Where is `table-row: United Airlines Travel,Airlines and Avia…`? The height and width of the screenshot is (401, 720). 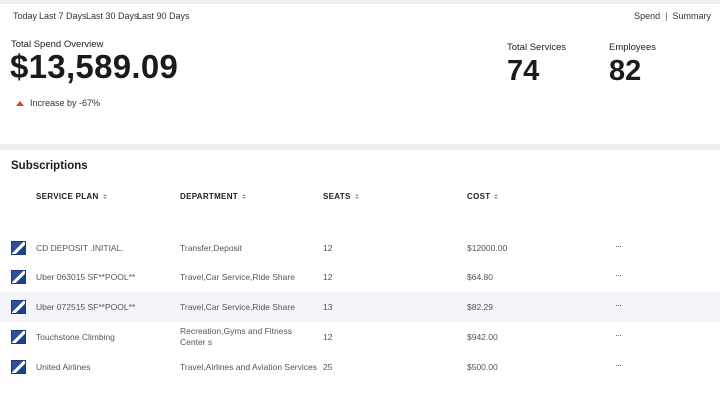
table-row: United Airlines Travel,Airlines and Avia… is located at coordinates (360, 367).